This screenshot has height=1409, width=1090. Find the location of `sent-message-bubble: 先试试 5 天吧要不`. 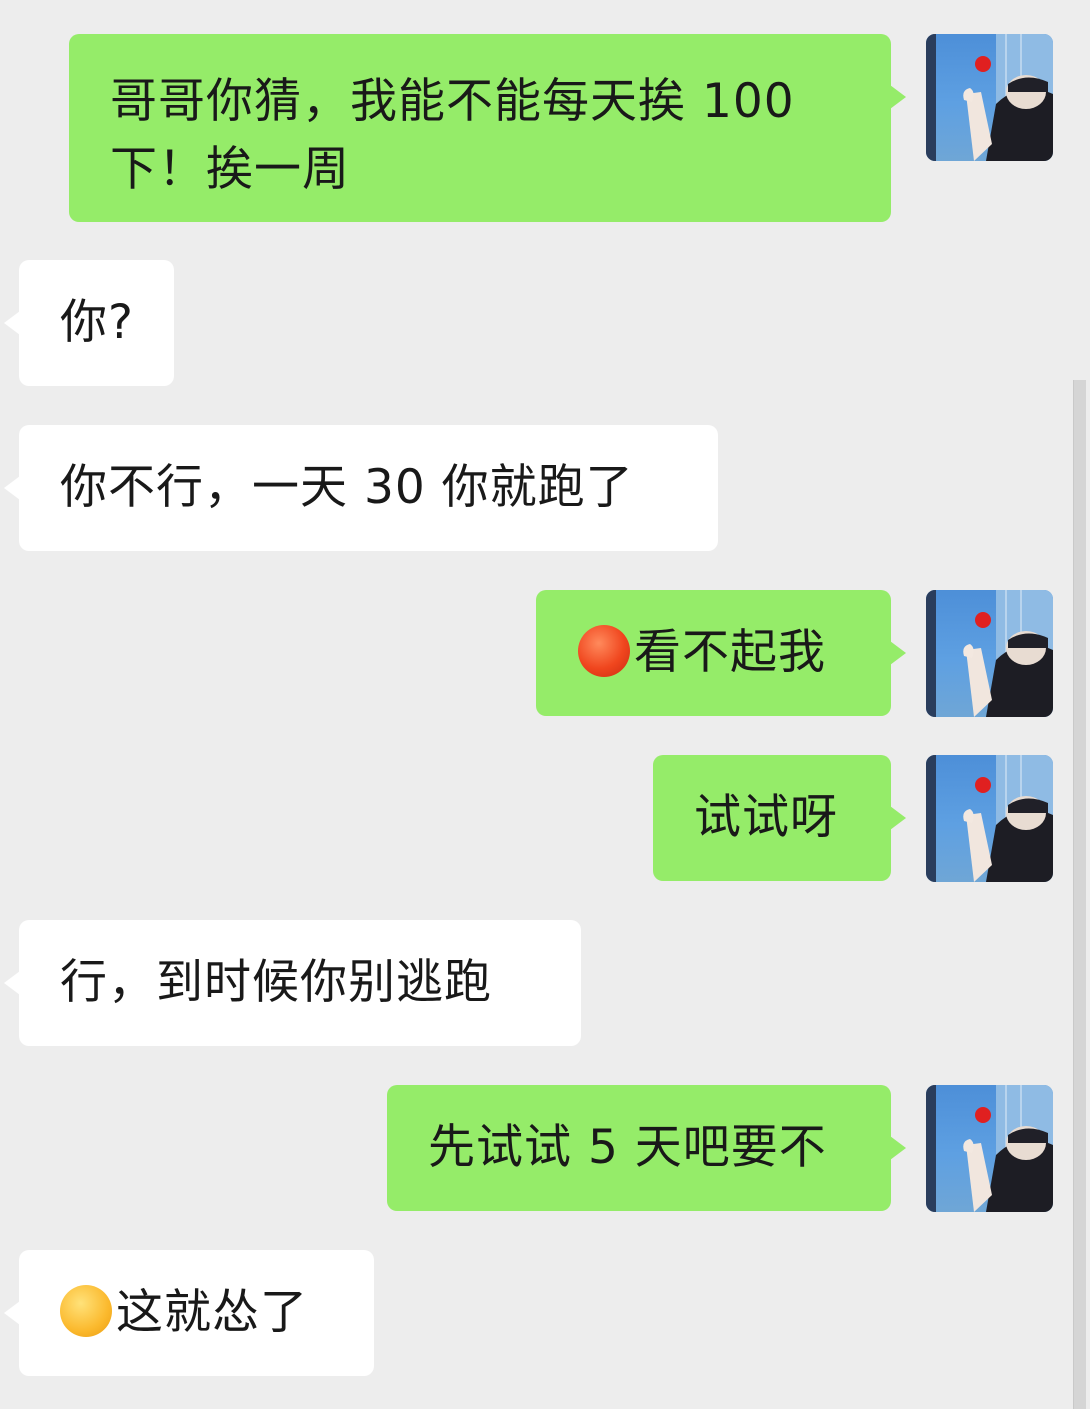

sent-message-bubble: 先试试 5 天吧要不 is located at coordinates (646, 1148).